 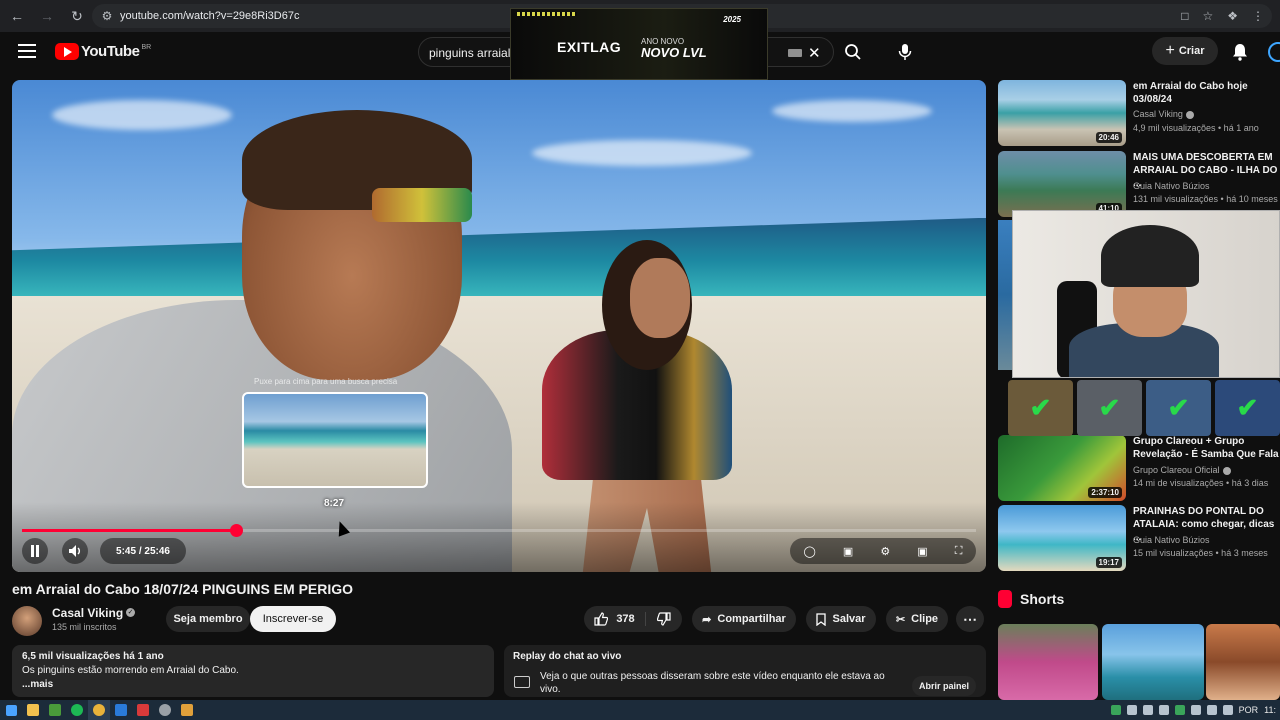 What do you see at coordinates (1182, 470) in the screenshot?
I see `recommendation-channel: Grupo Clareou Oficial` at bounding box center [1182, 470].